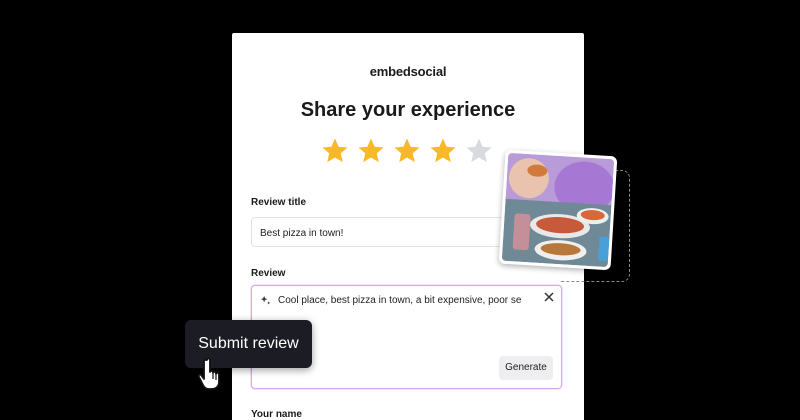 Image resolution: width=800 pixels, height=420 pixels. What do you see at coordinates (408, 71) in the screenshot?
I see `embedsocial-logo: embedsocial` at bounding box center [408, 71].